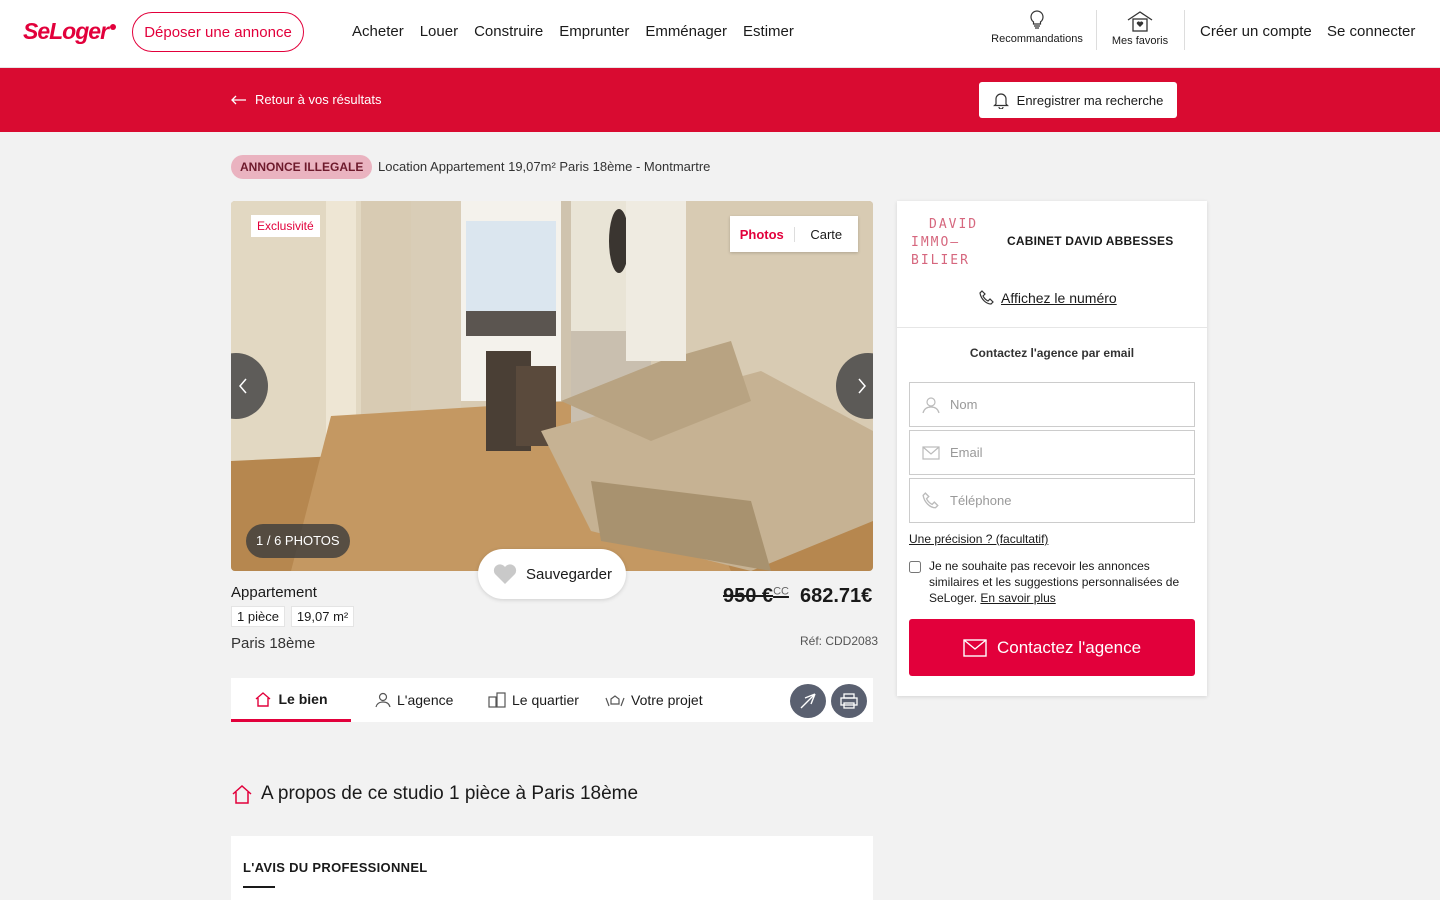 This screenshot has width=1440, height=900. I want to click on create-account-link: Créer un compte, so click(1256, 31).